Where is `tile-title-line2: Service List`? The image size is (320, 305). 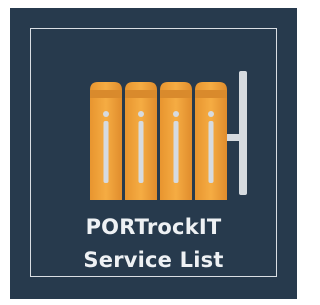
tile-title-line2: Service List is located at coordinates (153, 260).